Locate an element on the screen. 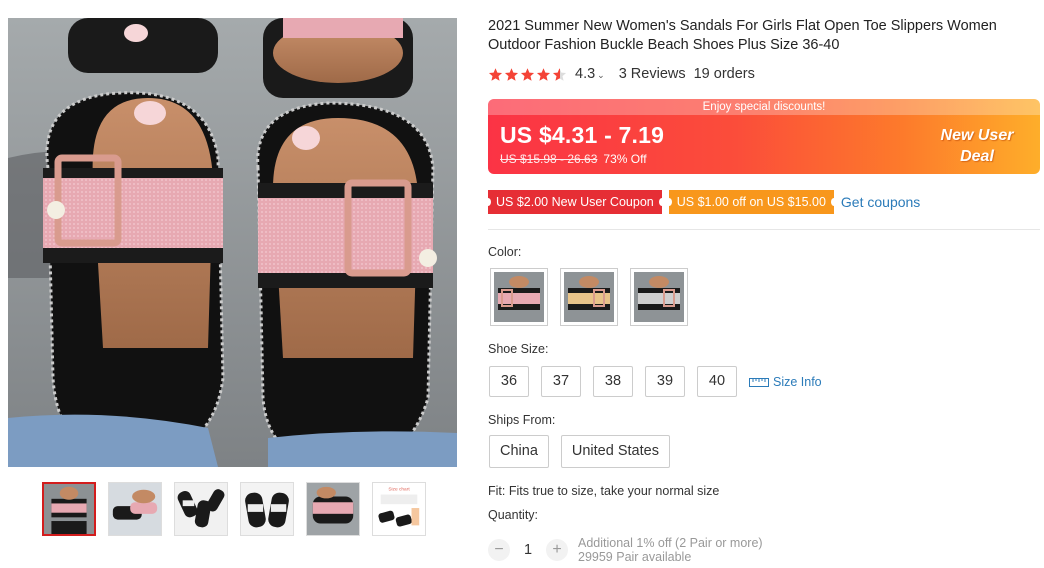  discount-percent: 73% Off is located at coordinates (625, 159).